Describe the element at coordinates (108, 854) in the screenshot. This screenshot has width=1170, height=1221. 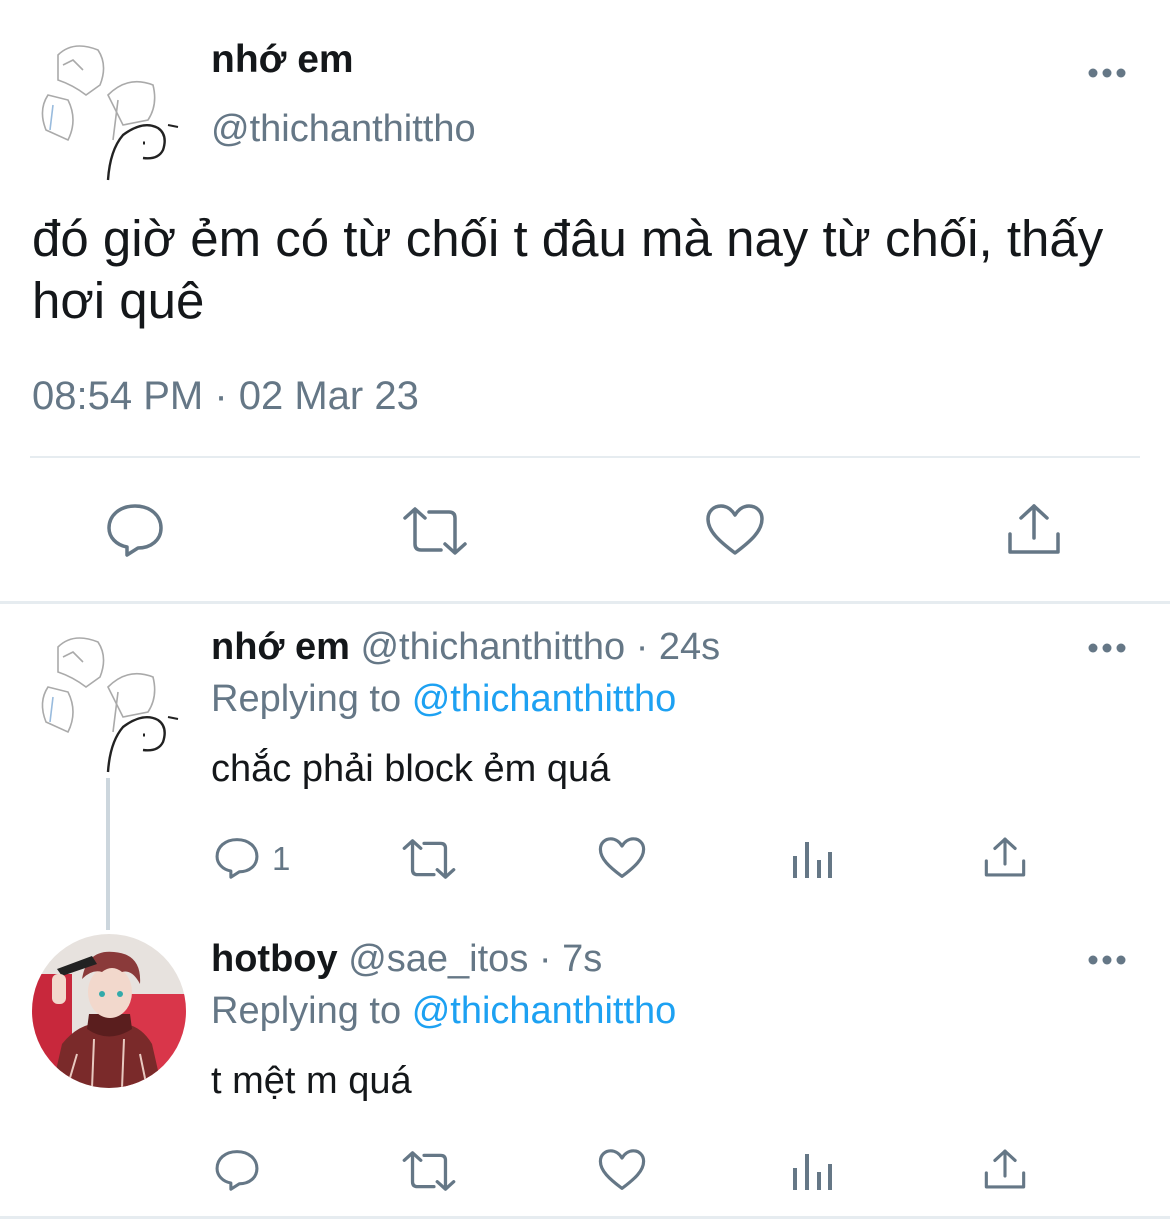
I see `thread-connector` at that location.